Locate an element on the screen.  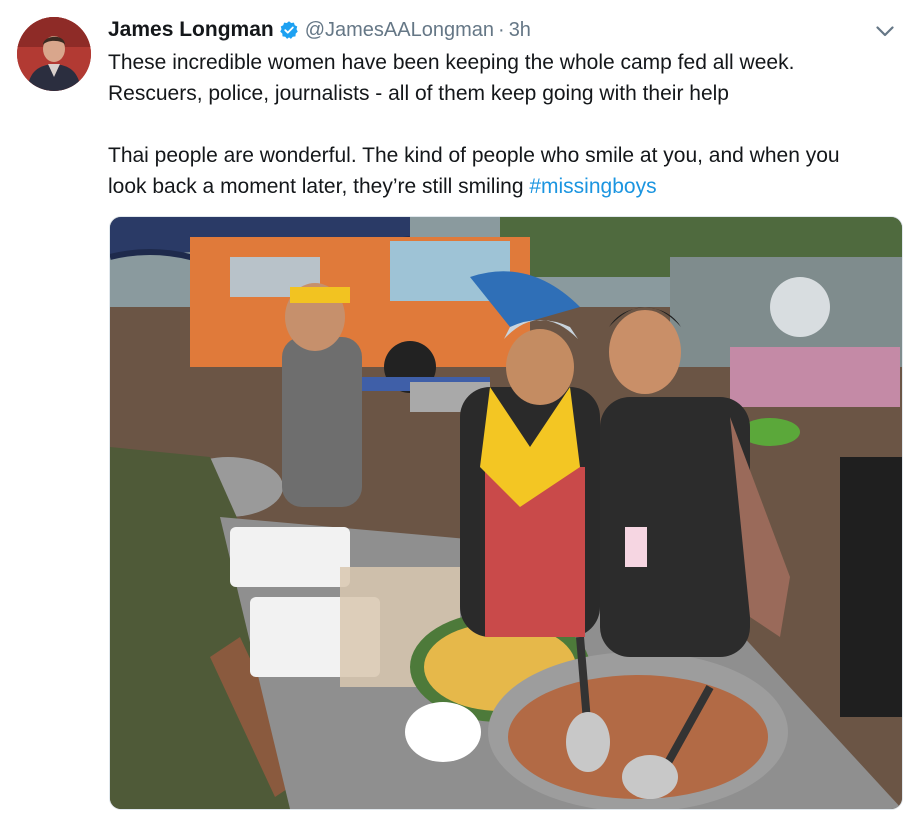
more-options-button is located at coordinates (885, 31).